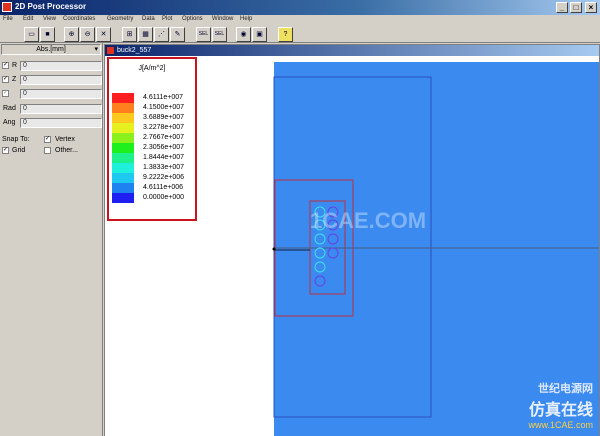 The height and width of the screenshot is (436, 600). Describe the element at coordinates (300, 7) in the screenshot. I see `title-bar: 2D Post Processor _ □ ×` at that location.